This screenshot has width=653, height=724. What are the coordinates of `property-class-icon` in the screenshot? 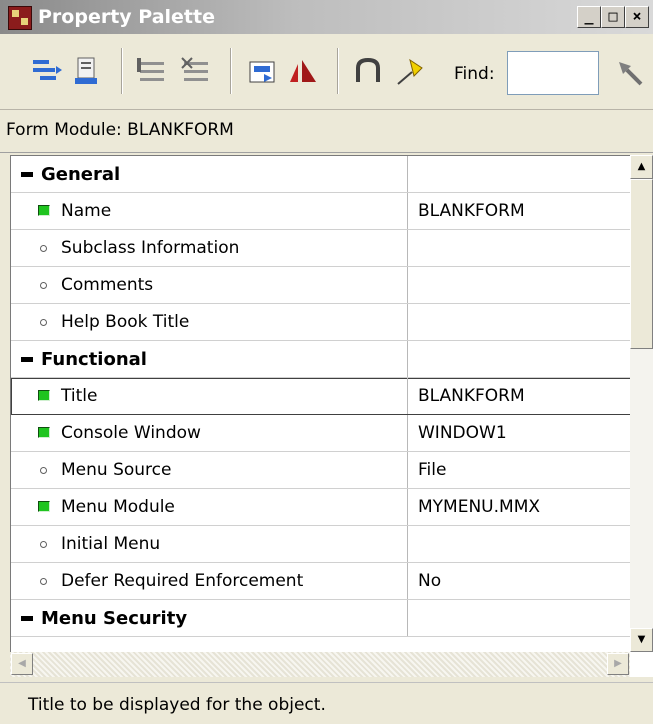 It's located at (264, 72).